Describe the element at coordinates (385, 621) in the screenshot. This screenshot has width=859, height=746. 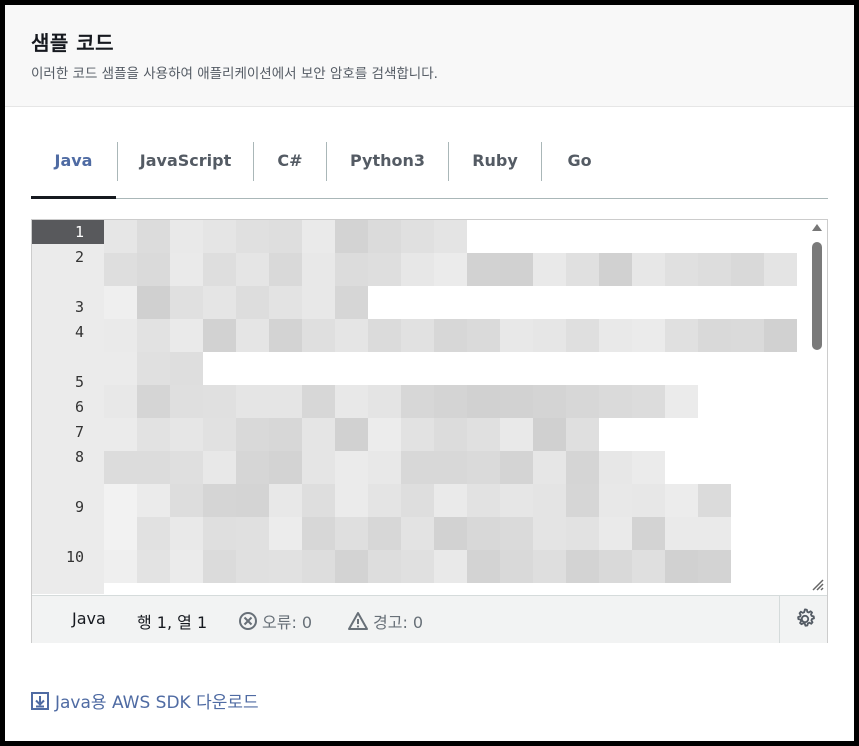
I see `status-warnings: 경고: 0` at that location.